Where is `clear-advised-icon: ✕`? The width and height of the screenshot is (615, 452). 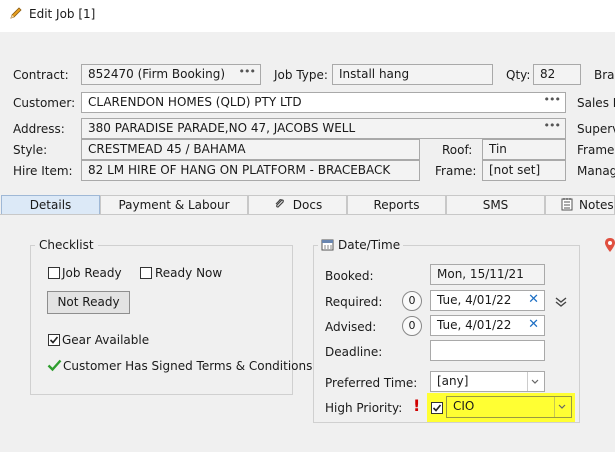
clear-advised-icon: ✕ is located at coordinates (533, 324).